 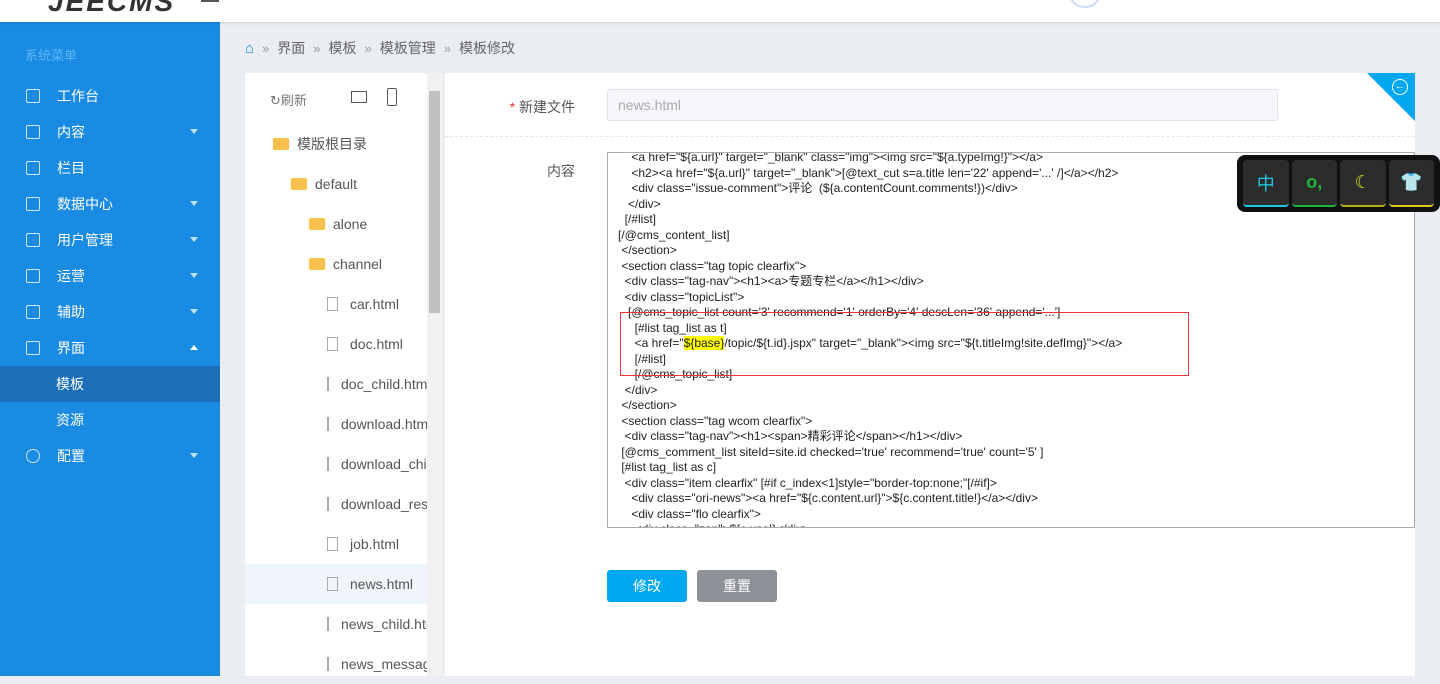 What do you see at coordinates (110, 456) in the screenshot?
I see `sidebar-item-config: 配置` at bounding box center [110, 456].